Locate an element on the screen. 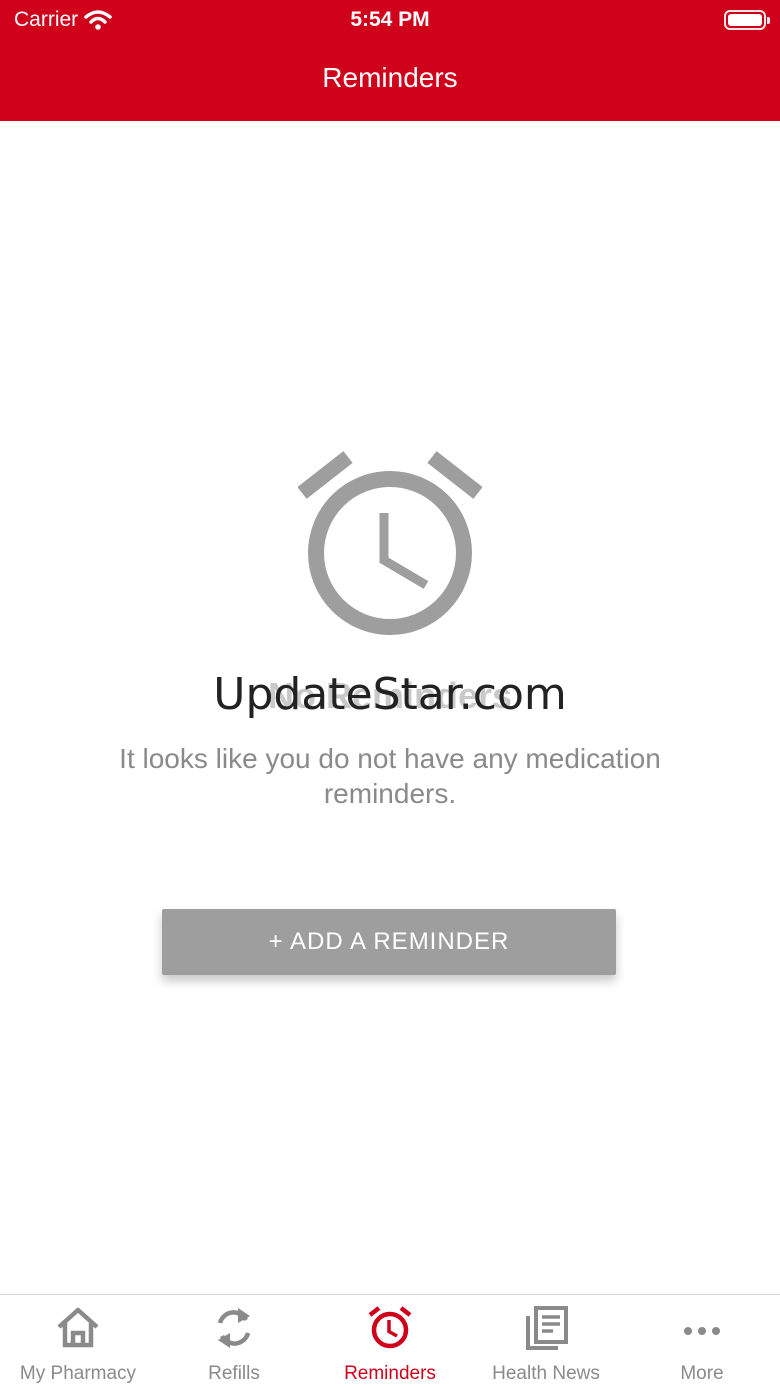  page-title: Reminders is located at coordinates (390, 77).